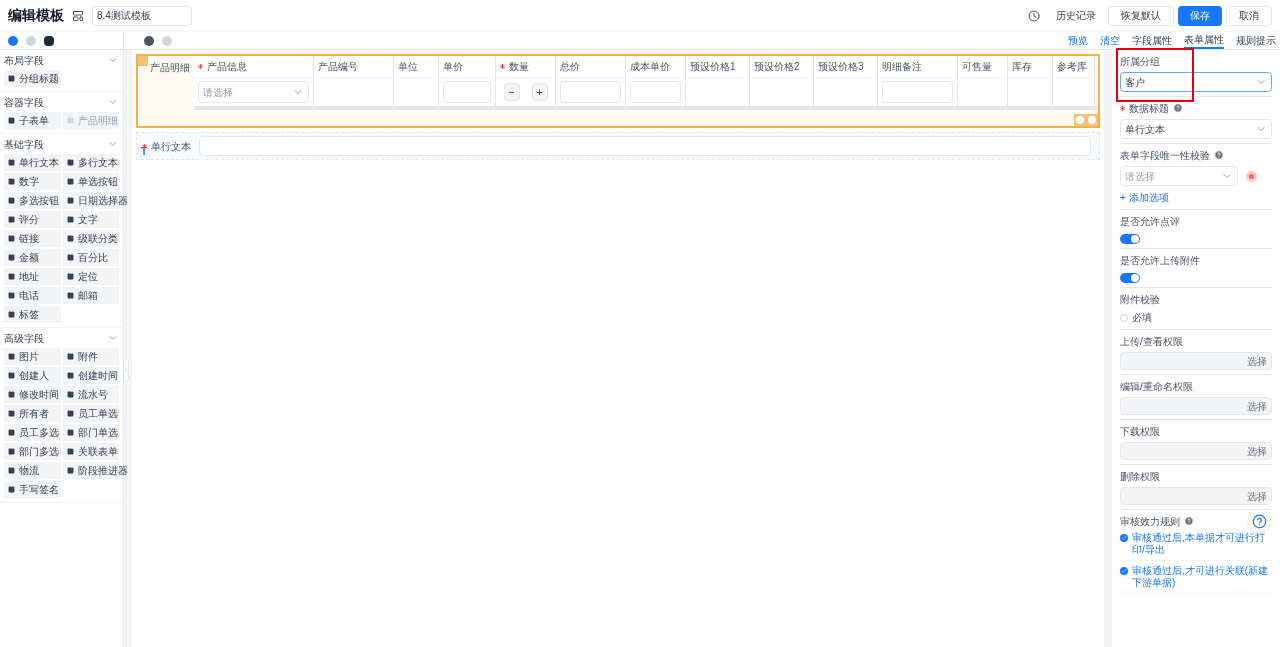 The width and height of the screenshot is (1280, 647). What do you see at coordinates (1199, 544) in the screenshot?
I see `rule-label: 审核通过后,本单据才可进行打印/导出` at bounding box center [1199, 544].